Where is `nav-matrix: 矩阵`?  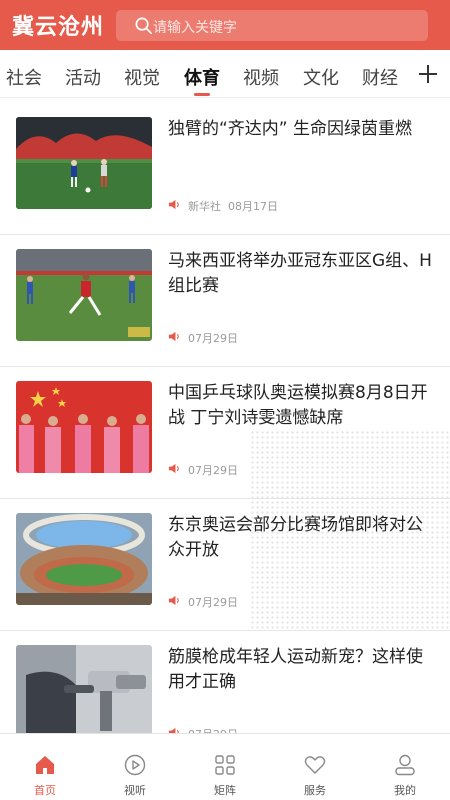
nav-matrix: 矩阵 is located at coordinates (225, 767).